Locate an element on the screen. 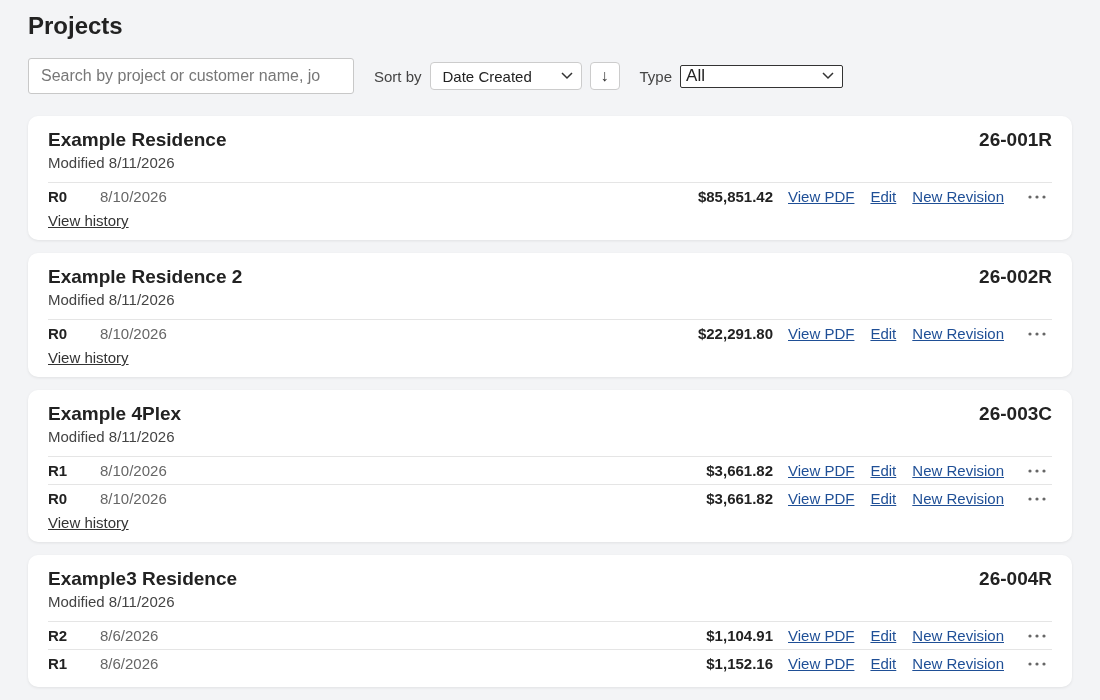  project-number: 26-003C is located at coordinates (1015, 414).